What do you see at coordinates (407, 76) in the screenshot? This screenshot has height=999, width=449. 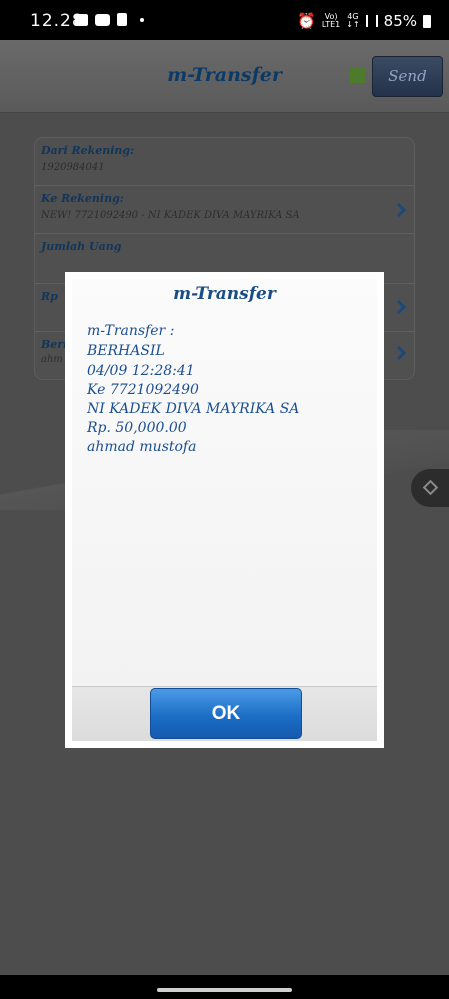 I see `send-button: Send` at bounding box center [407, 76].